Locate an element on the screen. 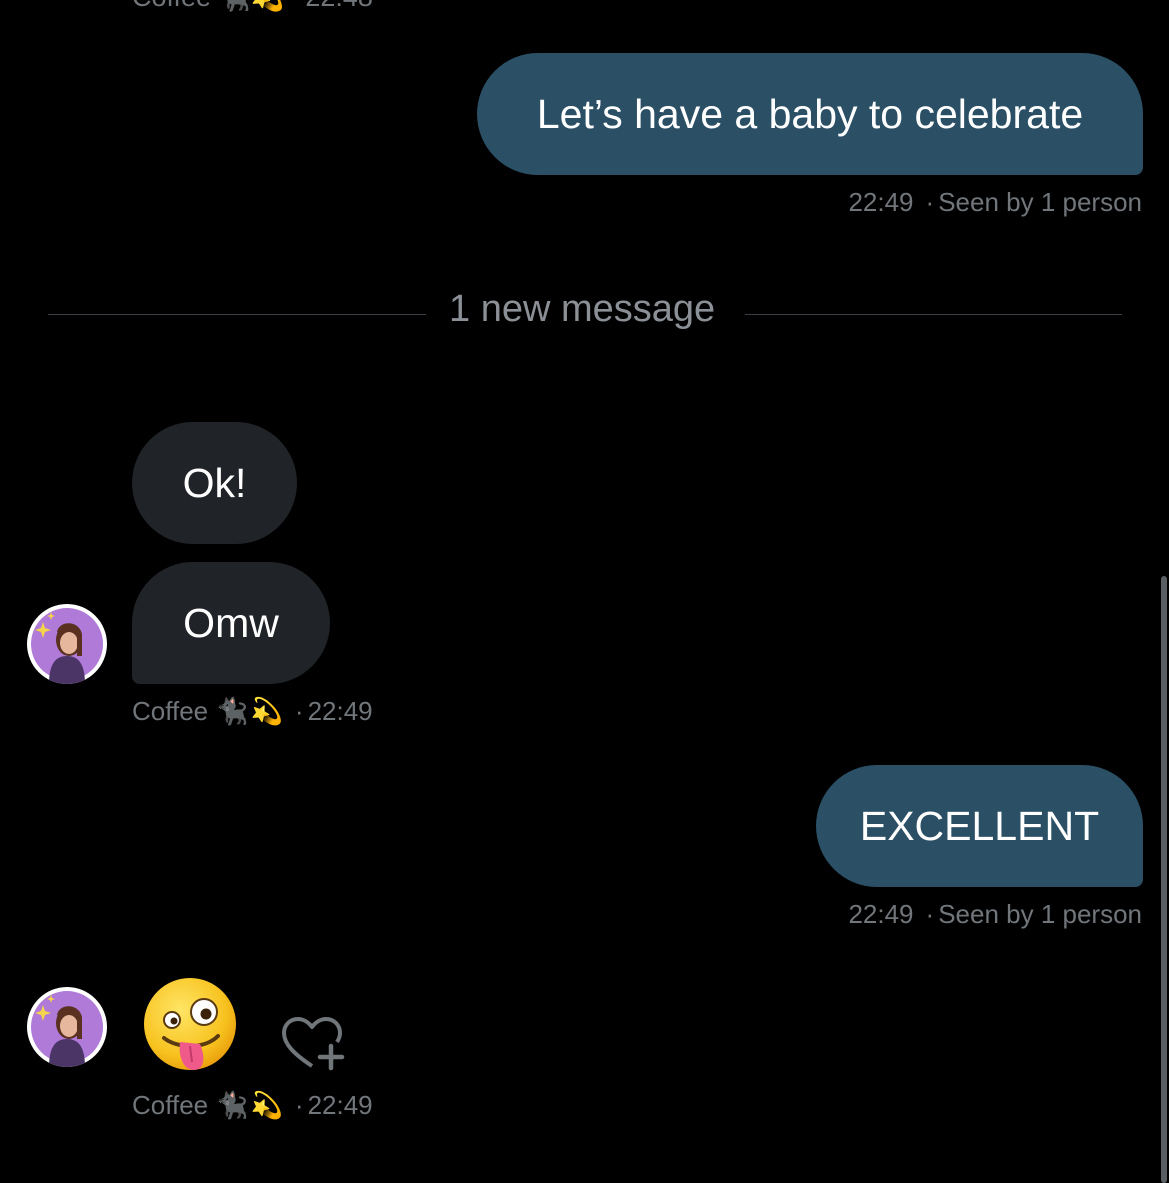  divider-line-right is located at coordinates (933, 314).